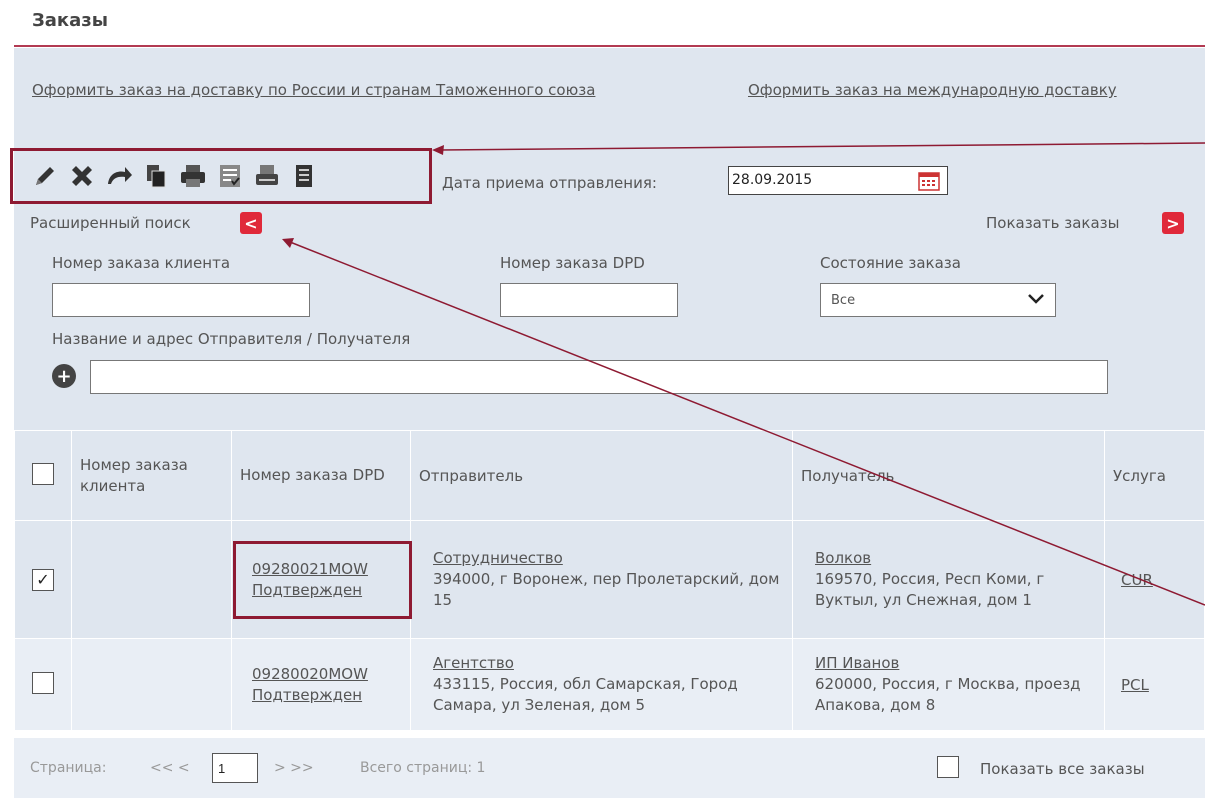  Describe the element at coordinates (953, 663) in the screenshot. I see `recipient-name-link: ИП Иванов` at that location.